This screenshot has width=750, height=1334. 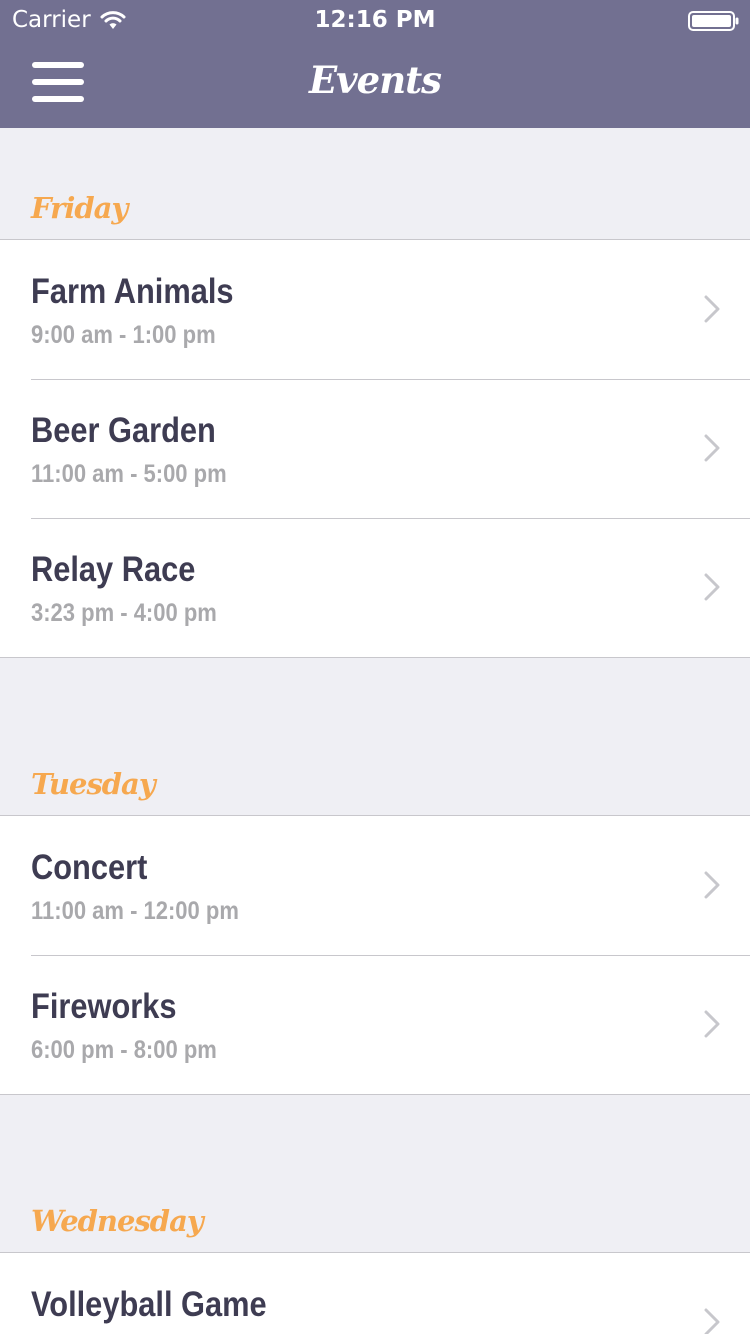 I want to click on section-title: Tuesday, so click(x=93, y=784).